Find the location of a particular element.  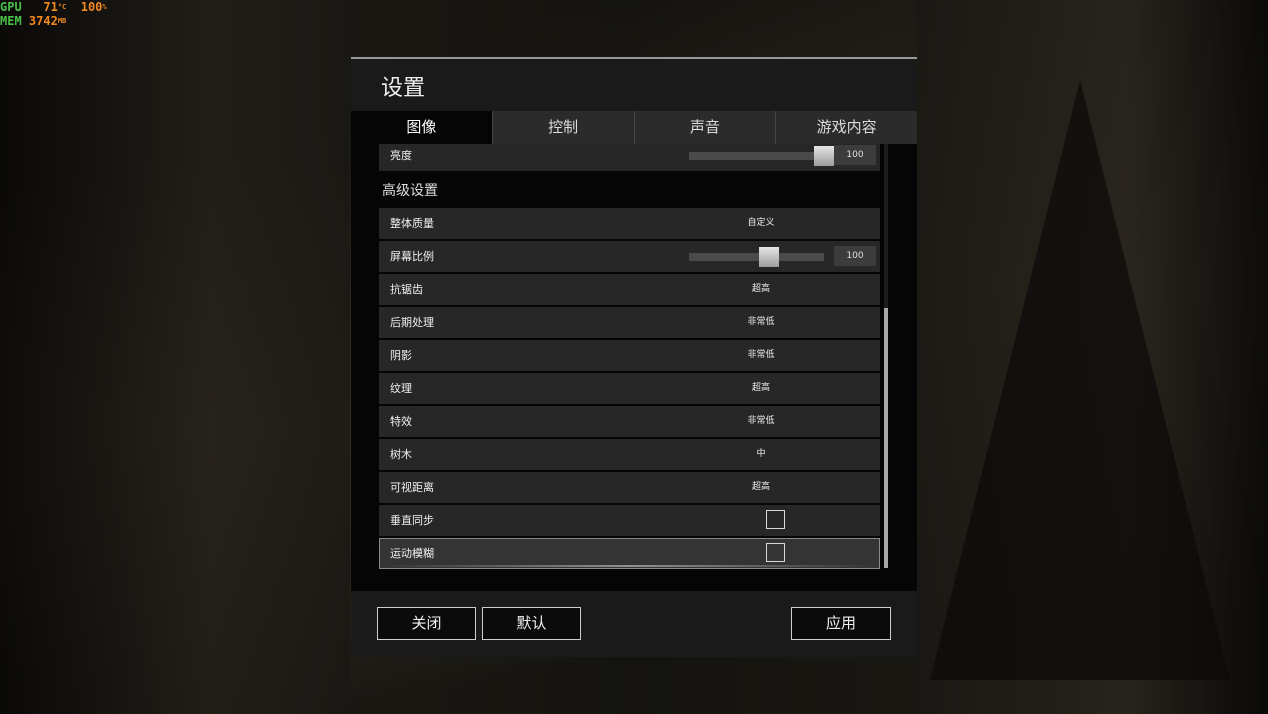

gpu-row: GPU 71°C 100% is located at coordinates (53, 7).